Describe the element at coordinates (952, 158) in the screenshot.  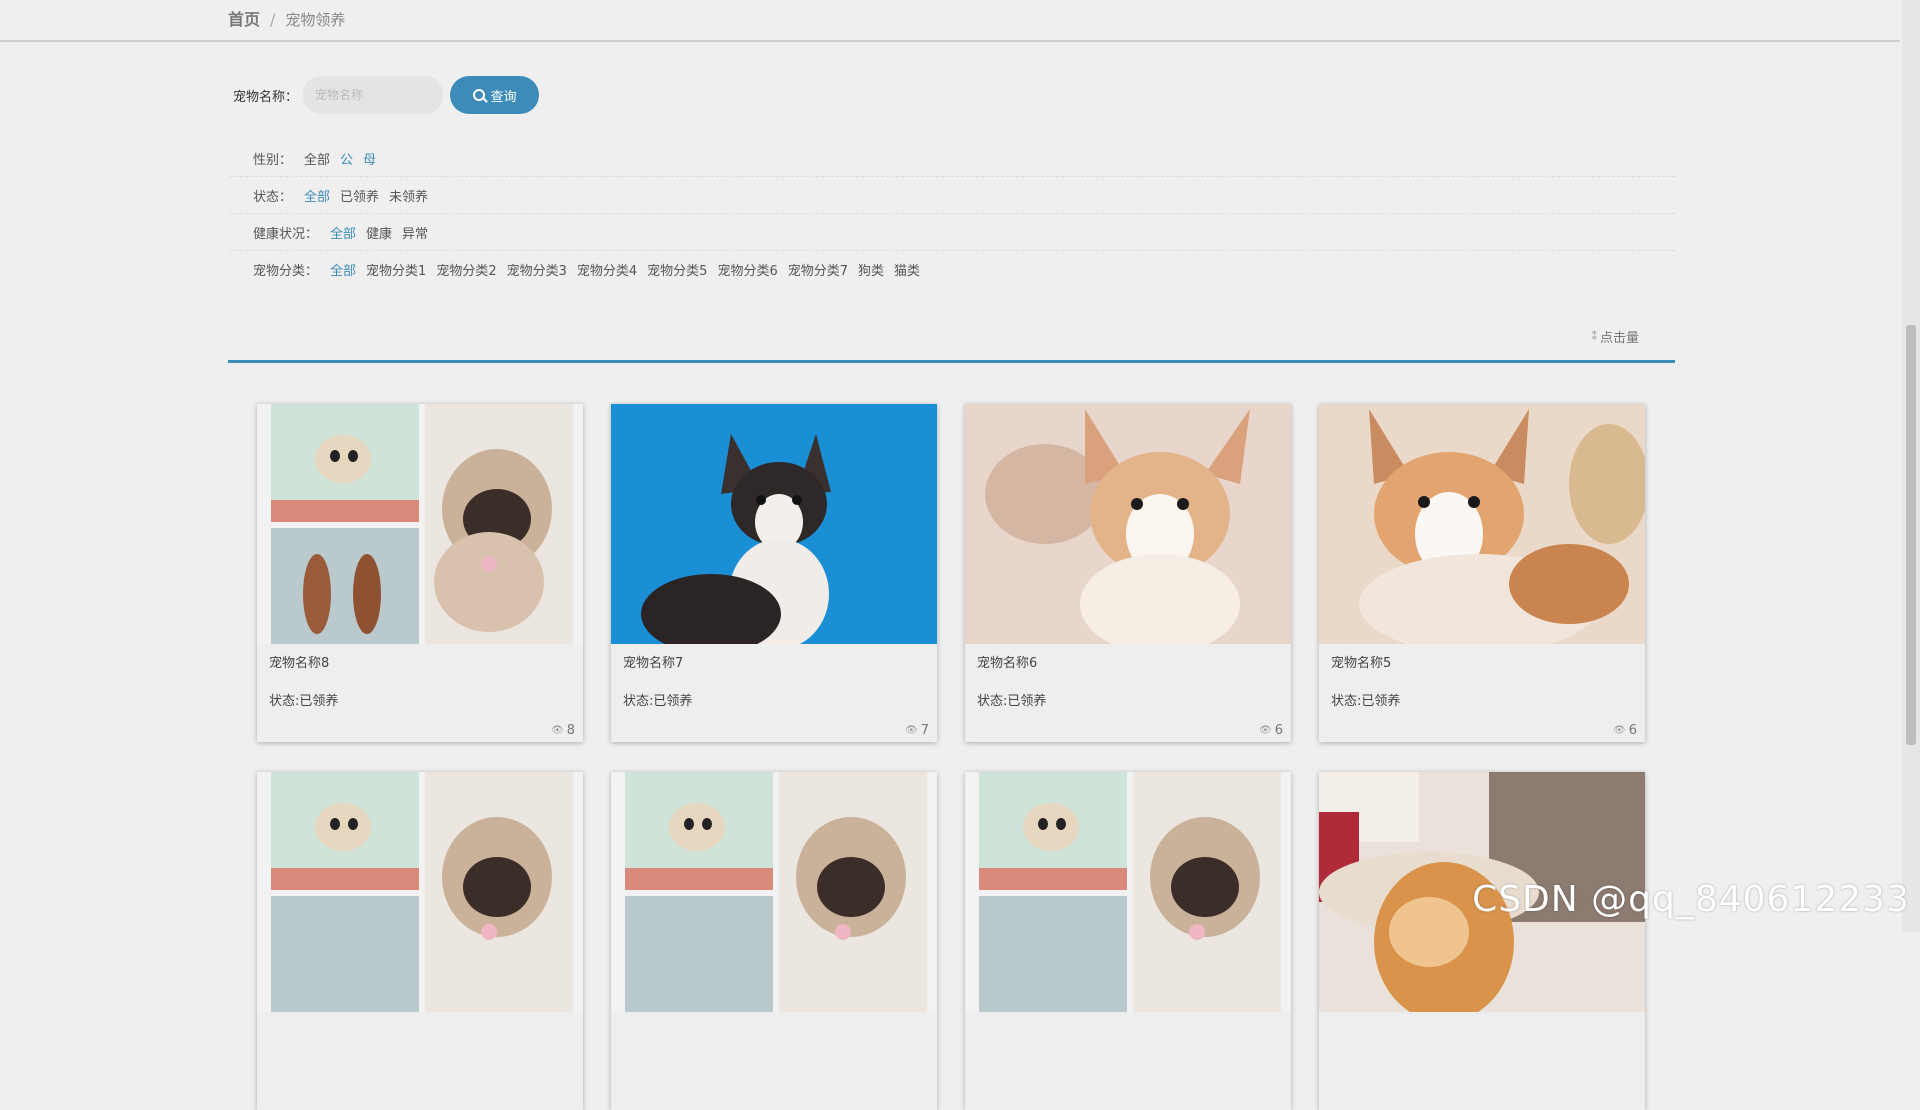
I see `gender-filter-row: 性别： 全部 公 母` at that location.